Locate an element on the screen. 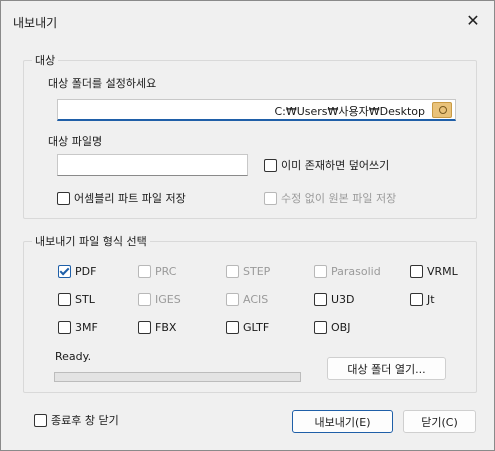 The width and height of the screenshot is (495, 451). overwrite-checkbox: 이미 존재하면 덮어쓰기 is located at coordinates (326, 165).